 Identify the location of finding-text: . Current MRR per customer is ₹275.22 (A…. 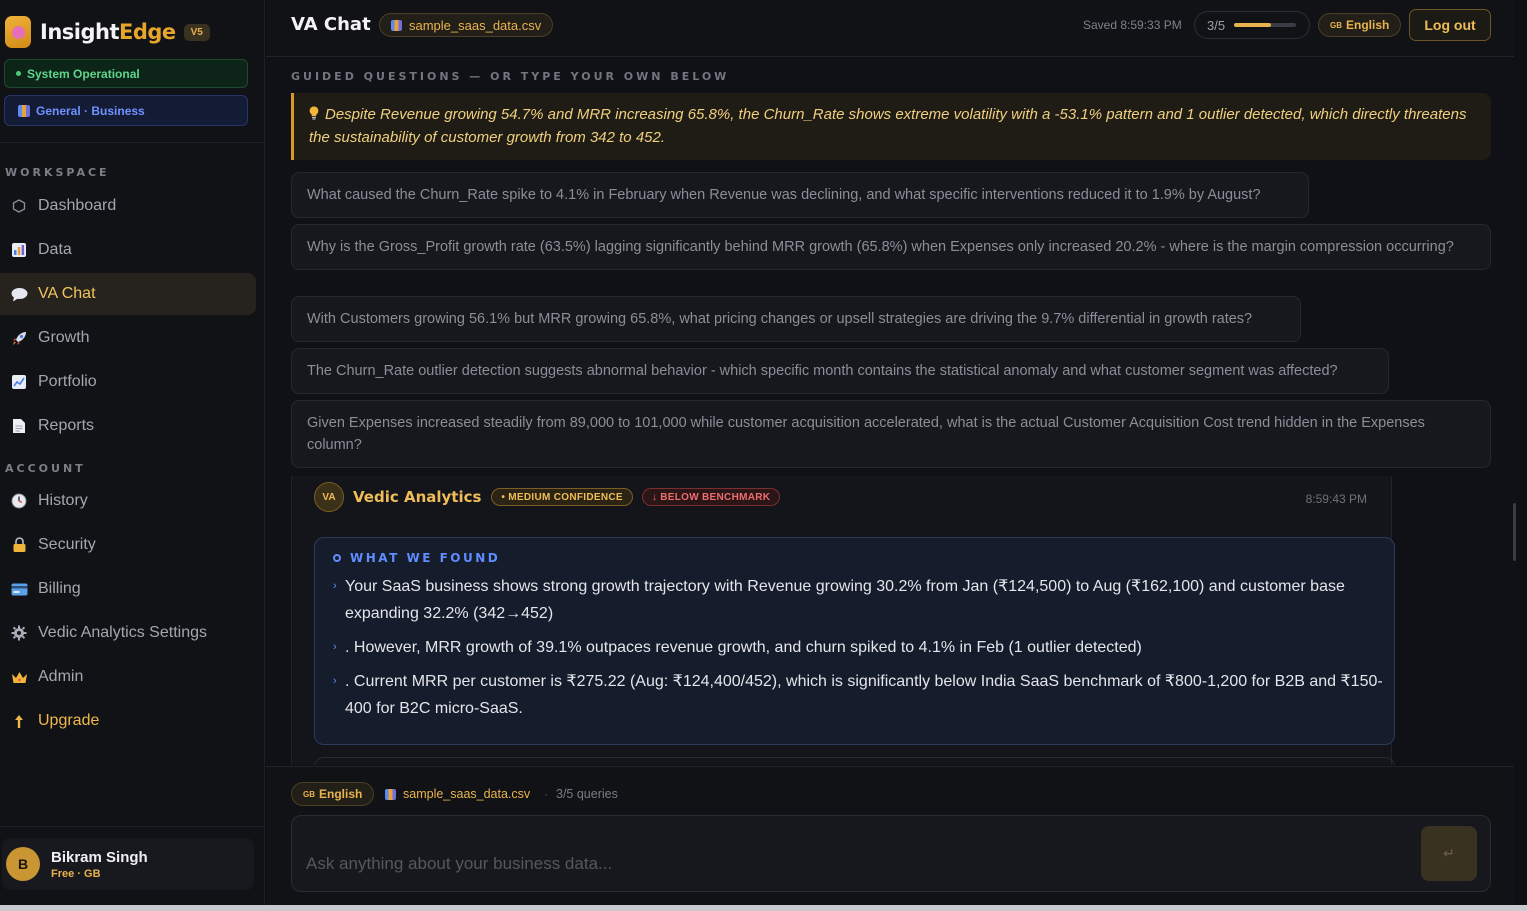
(864, 695).